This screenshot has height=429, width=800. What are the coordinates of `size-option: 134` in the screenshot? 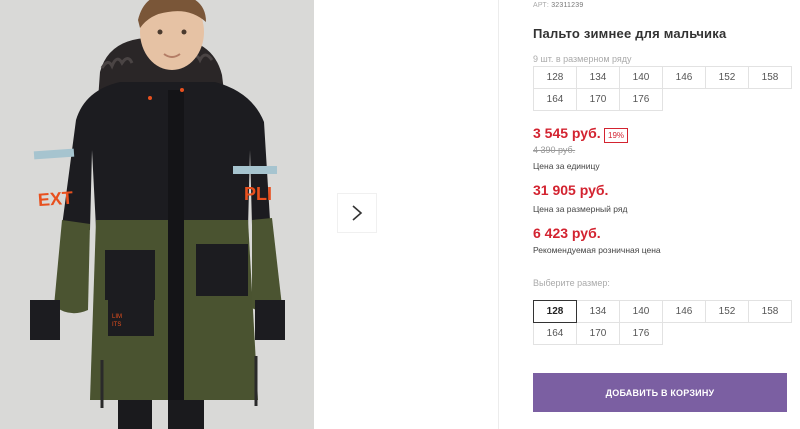 It's located at (598, 311).